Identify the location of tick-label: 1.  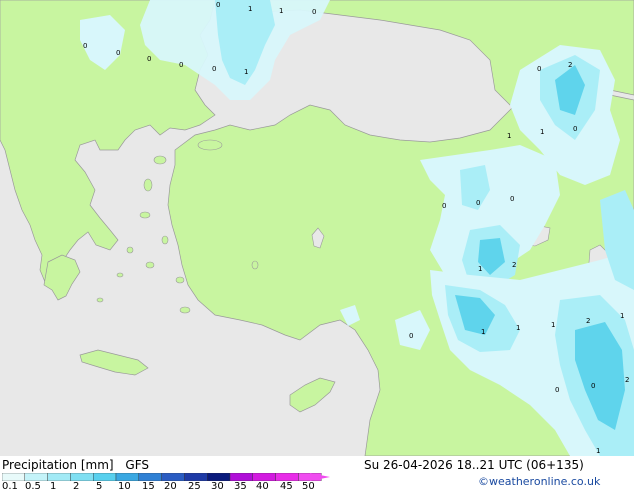
(53, 486).